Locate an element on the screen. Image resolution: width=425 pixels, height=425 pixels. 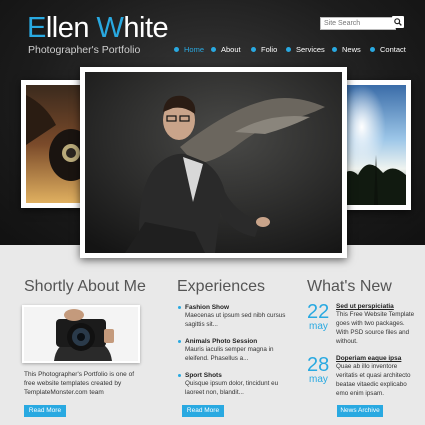
nav-item-home: Home is located at coordinates (189, 49).